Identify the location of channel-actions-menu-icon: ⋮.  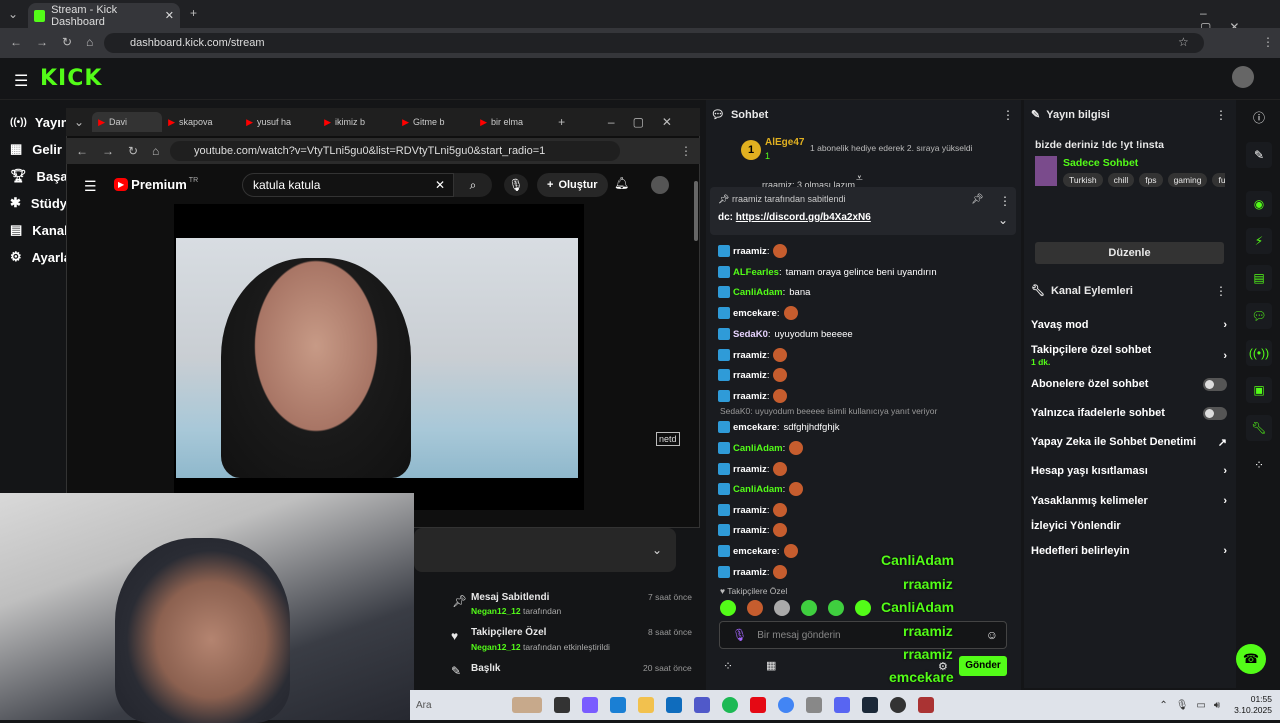
(1221, 291).